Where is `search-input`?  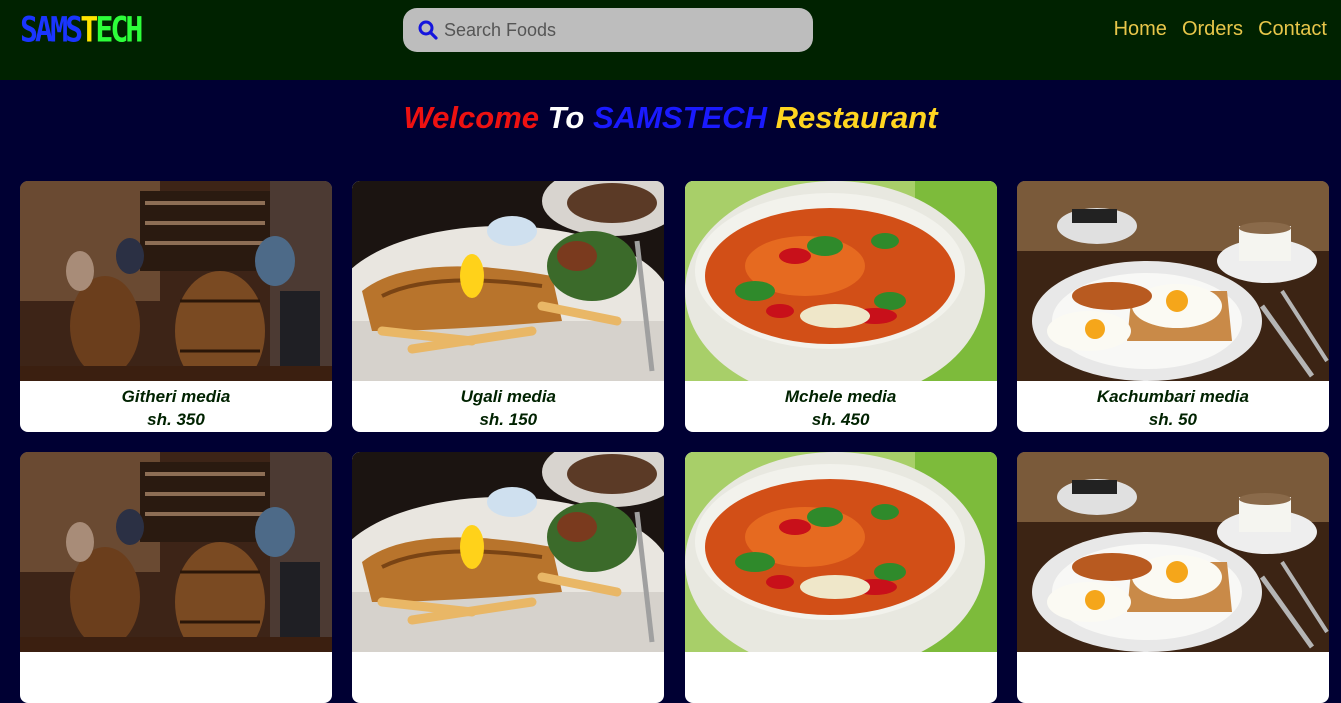 search-input is located at coordinates (614, 30).